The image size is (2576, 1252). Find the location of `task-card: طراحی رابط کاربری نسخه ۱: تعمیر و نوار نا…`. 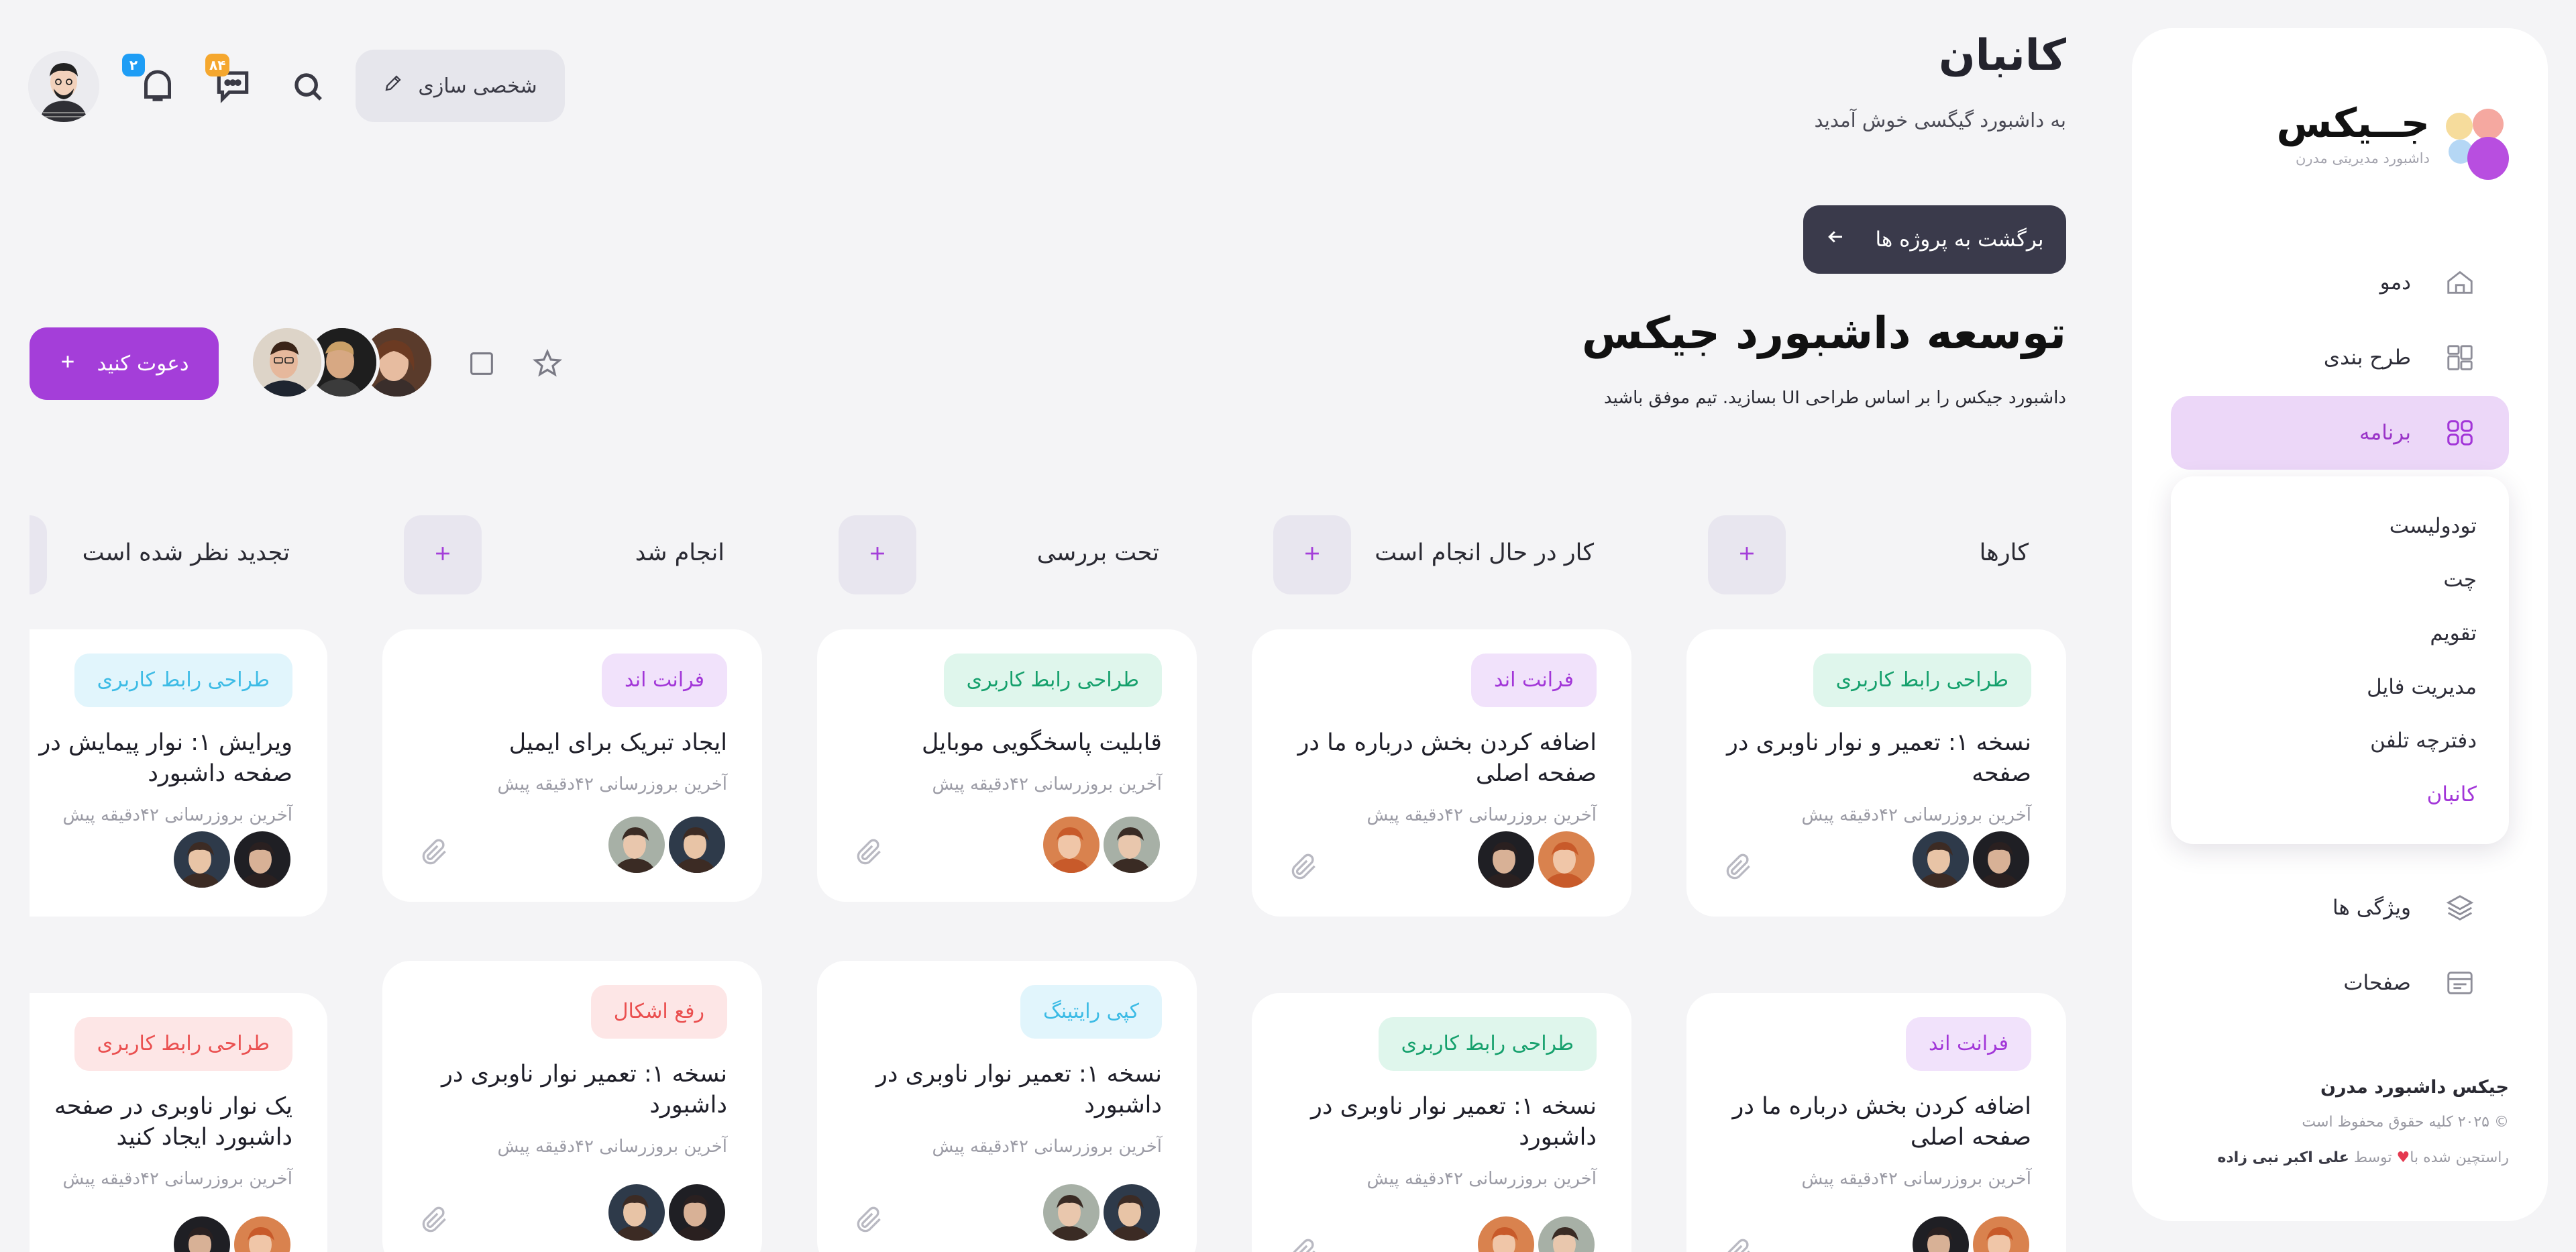

task-card: طراحی رابط کاربری نسخه ۱: تعمیر و نوار نا… is located at coordinates (1876, 773).